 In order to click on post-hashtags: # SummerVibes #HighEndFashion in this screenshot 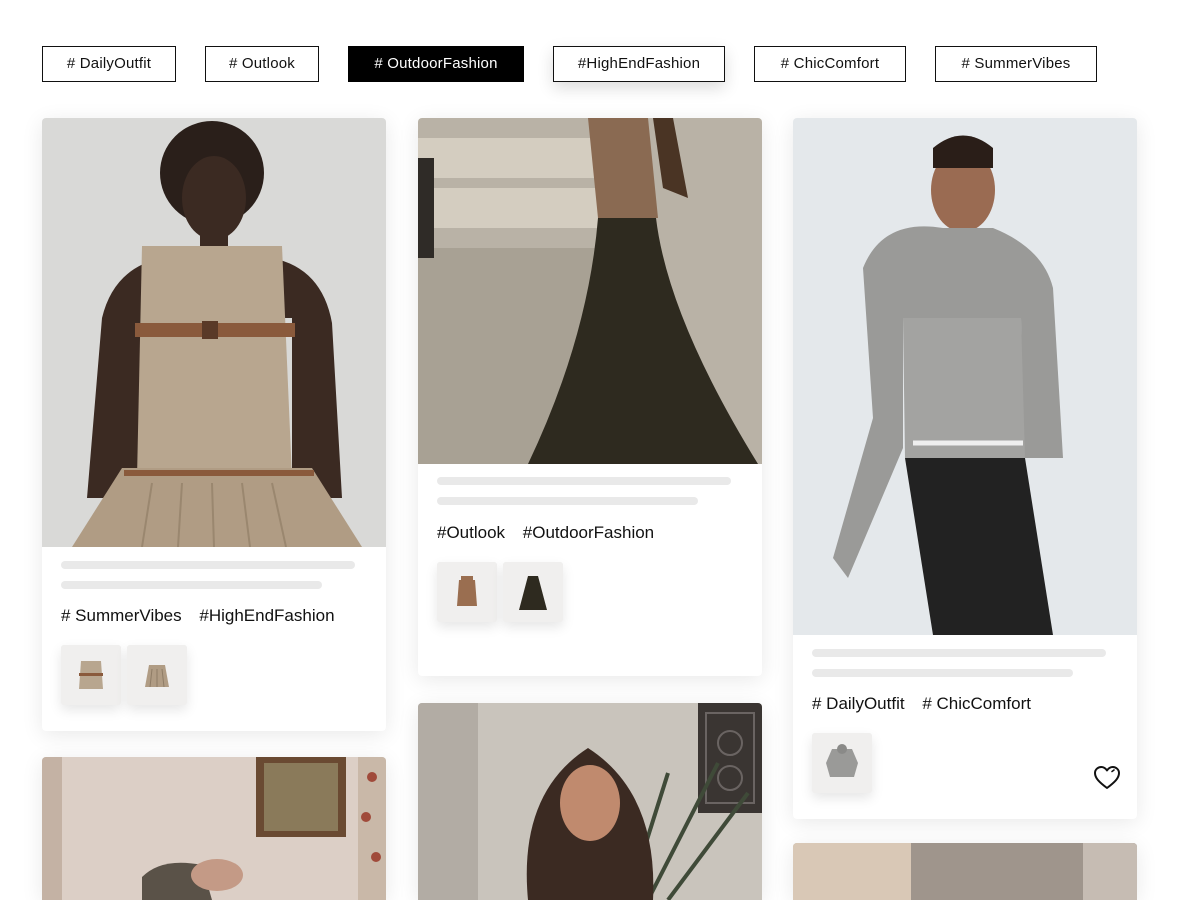, I will do `click(204, 616)`.